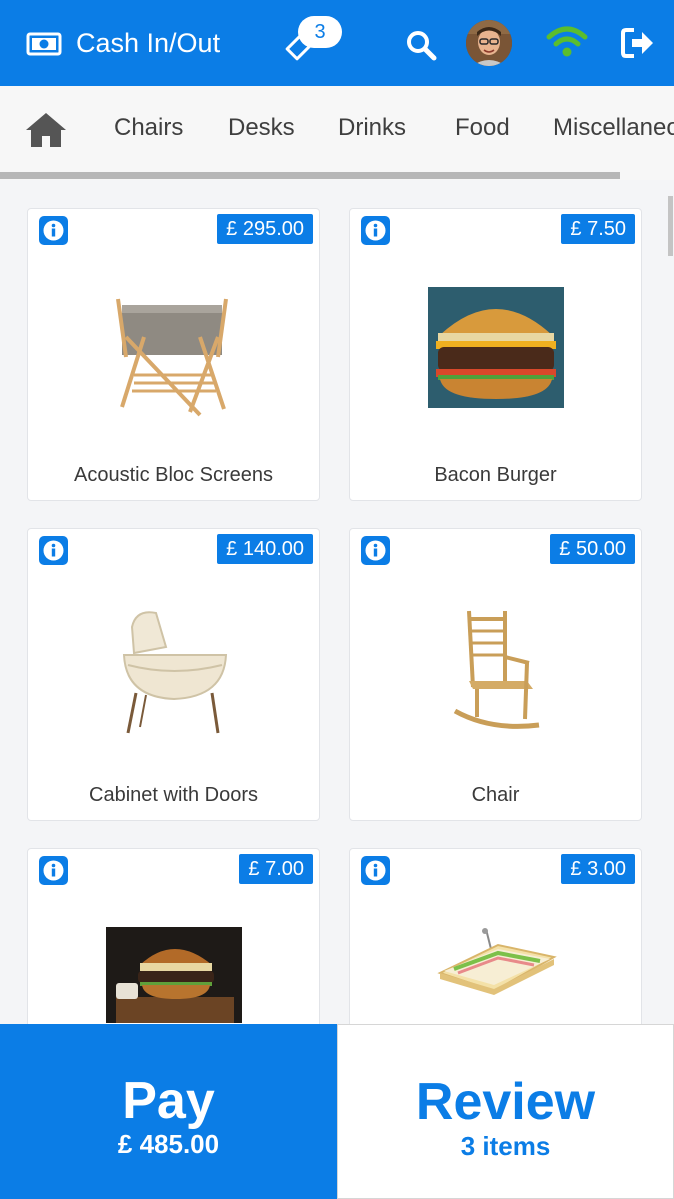 The width and height of the screenshot is (674, 1199). Describe the element at coordinates (505, 1102) in the screenshot. I see `review-label: Review` at that location.